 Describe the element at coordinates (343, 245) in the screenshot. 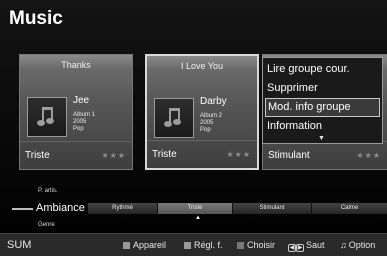

I see `tools-icon: ♫` at that location.